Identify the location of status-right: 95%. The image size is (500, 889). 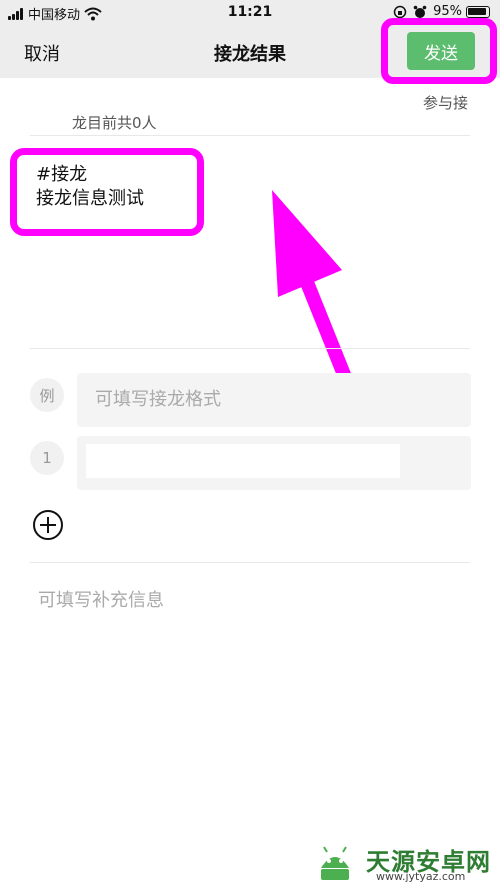
(441, 11).